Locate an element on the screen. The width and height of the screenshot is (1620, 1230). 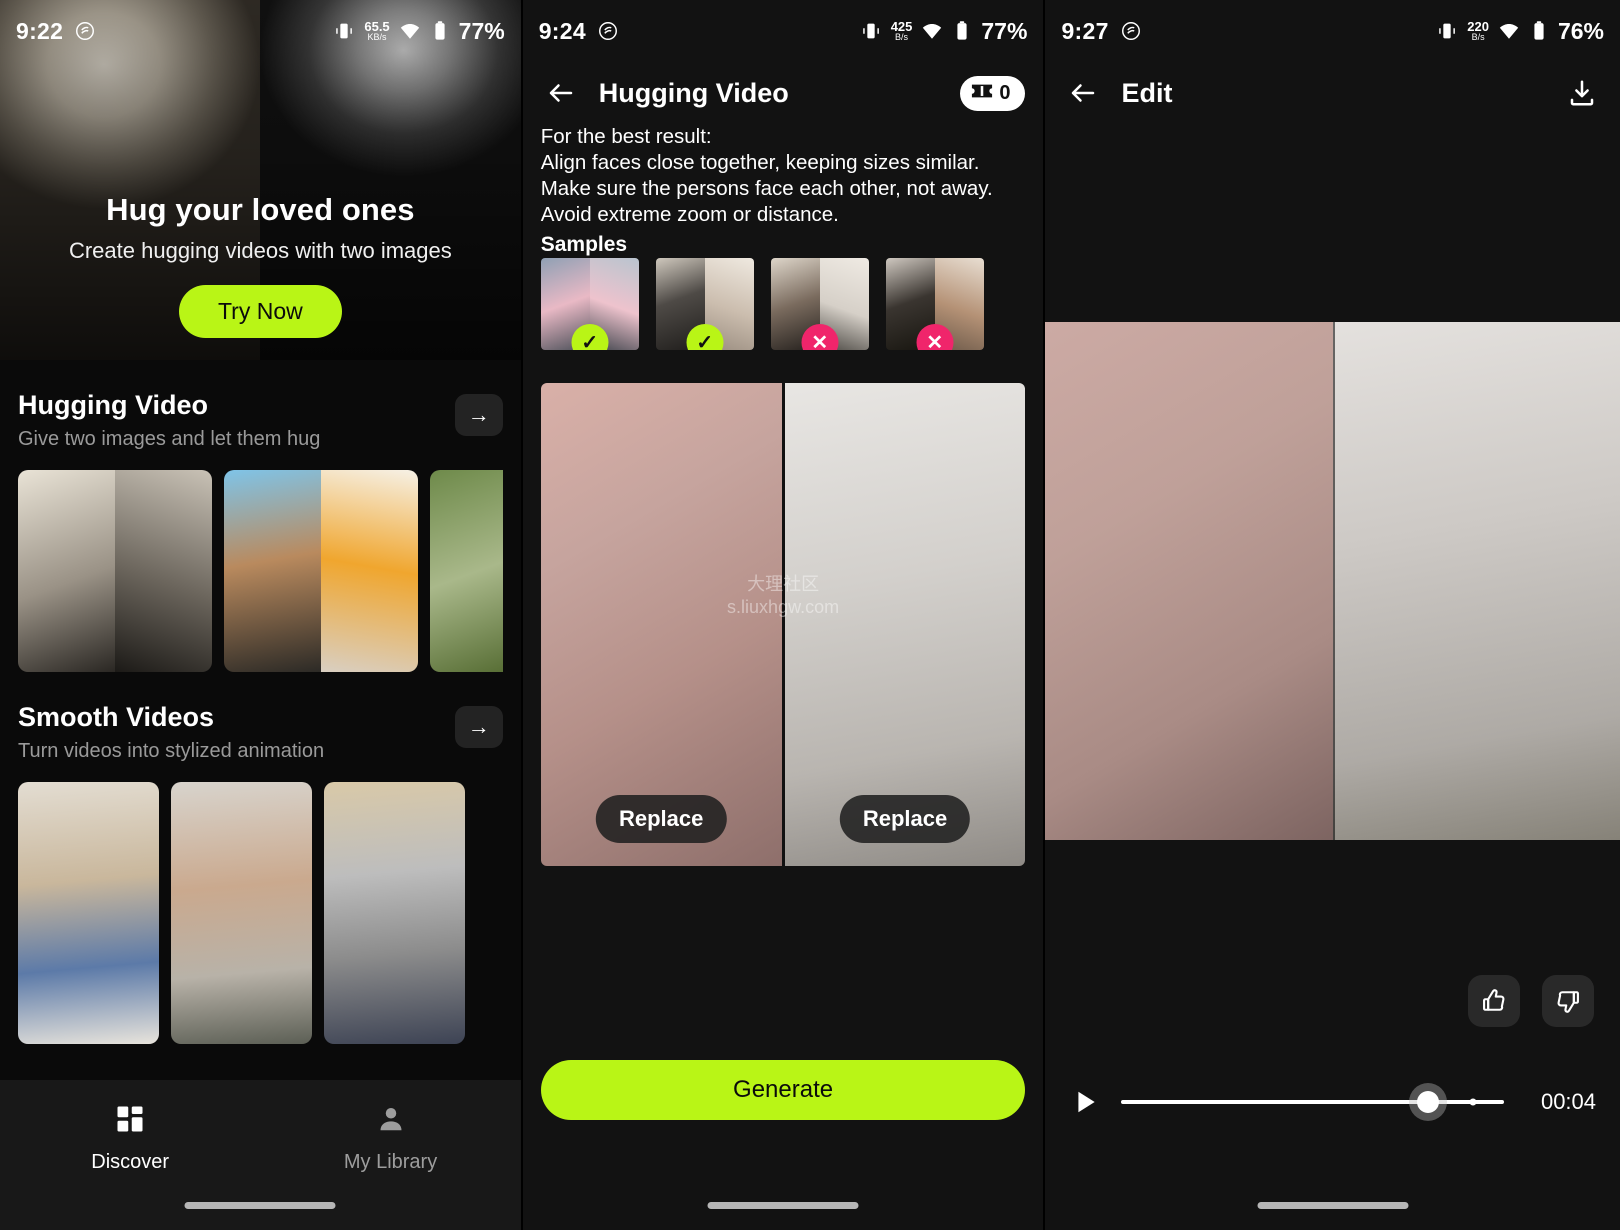
person-icon is located at coordinates (391, 1121).